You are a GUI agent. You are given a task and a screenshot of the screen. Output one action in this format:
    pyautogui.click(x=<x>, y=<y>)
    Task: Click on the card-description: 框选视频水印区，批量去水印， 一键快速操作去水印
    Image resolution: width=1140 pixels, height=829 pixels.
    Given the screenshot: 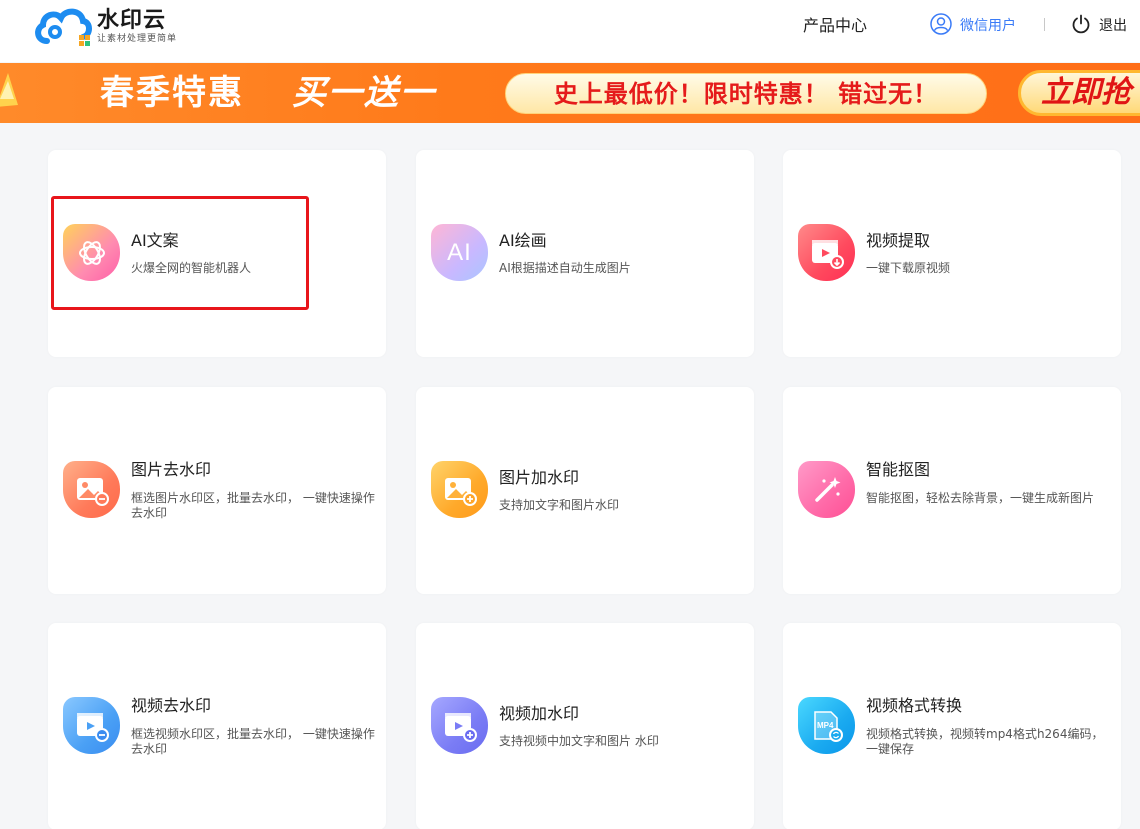 What is the action you would take?
    pyautogui.click(x=253, y=741)
    